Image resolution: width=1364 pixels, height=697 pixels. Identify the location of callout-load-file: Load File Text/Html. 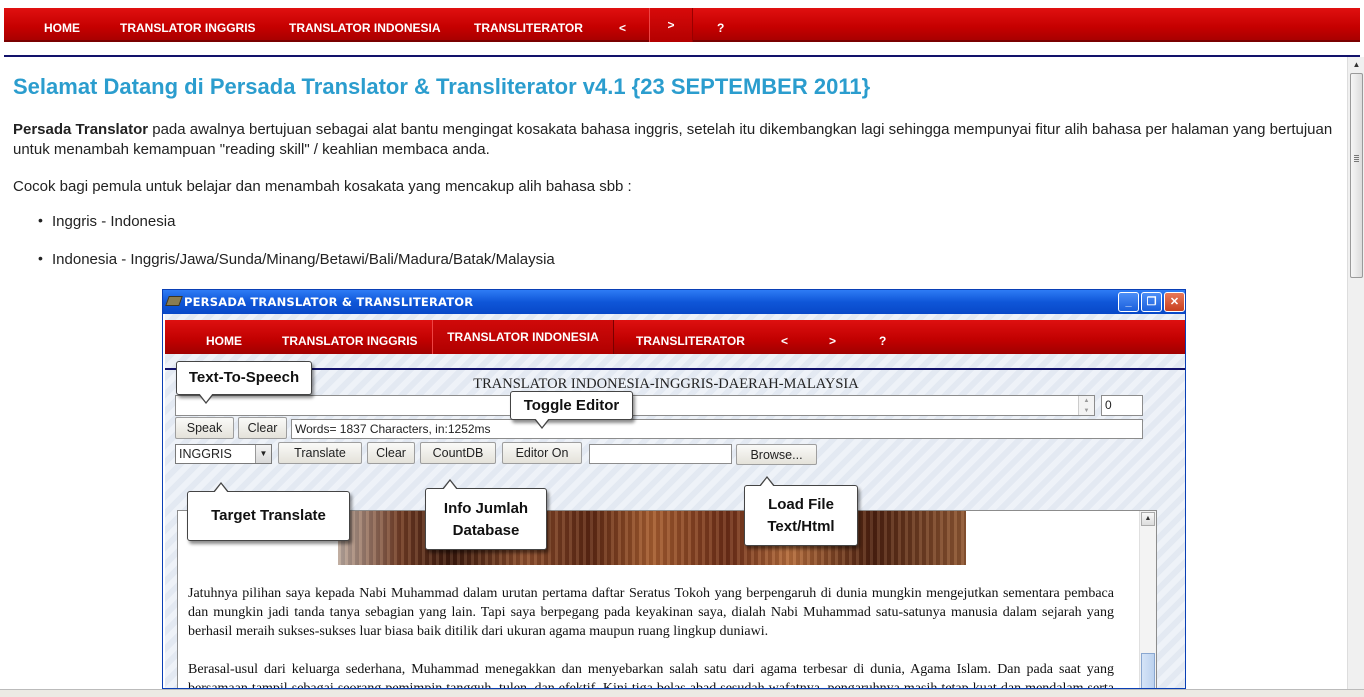
(801, 515).